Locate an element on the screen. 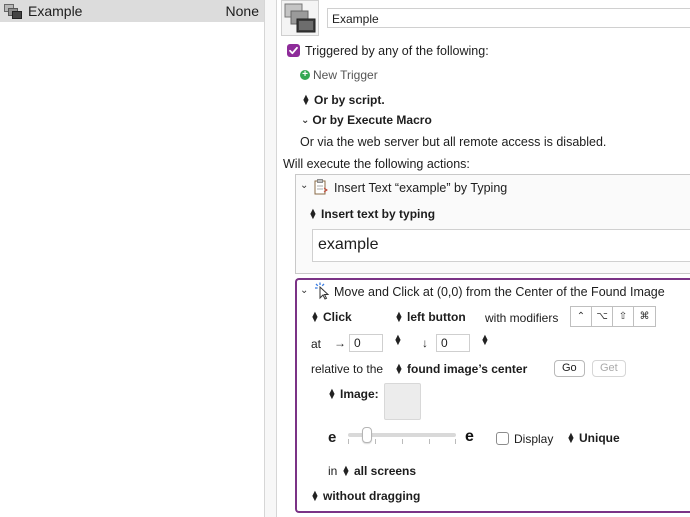 The image size is (690, 517). mouse-button-label: left button is located at coordinates (436, 317).